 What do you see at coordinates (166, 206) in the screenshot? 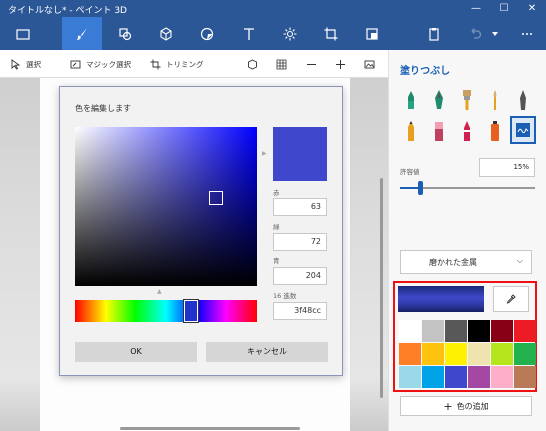
I see `saturation-value-picker` at bounding box center [166, 206].